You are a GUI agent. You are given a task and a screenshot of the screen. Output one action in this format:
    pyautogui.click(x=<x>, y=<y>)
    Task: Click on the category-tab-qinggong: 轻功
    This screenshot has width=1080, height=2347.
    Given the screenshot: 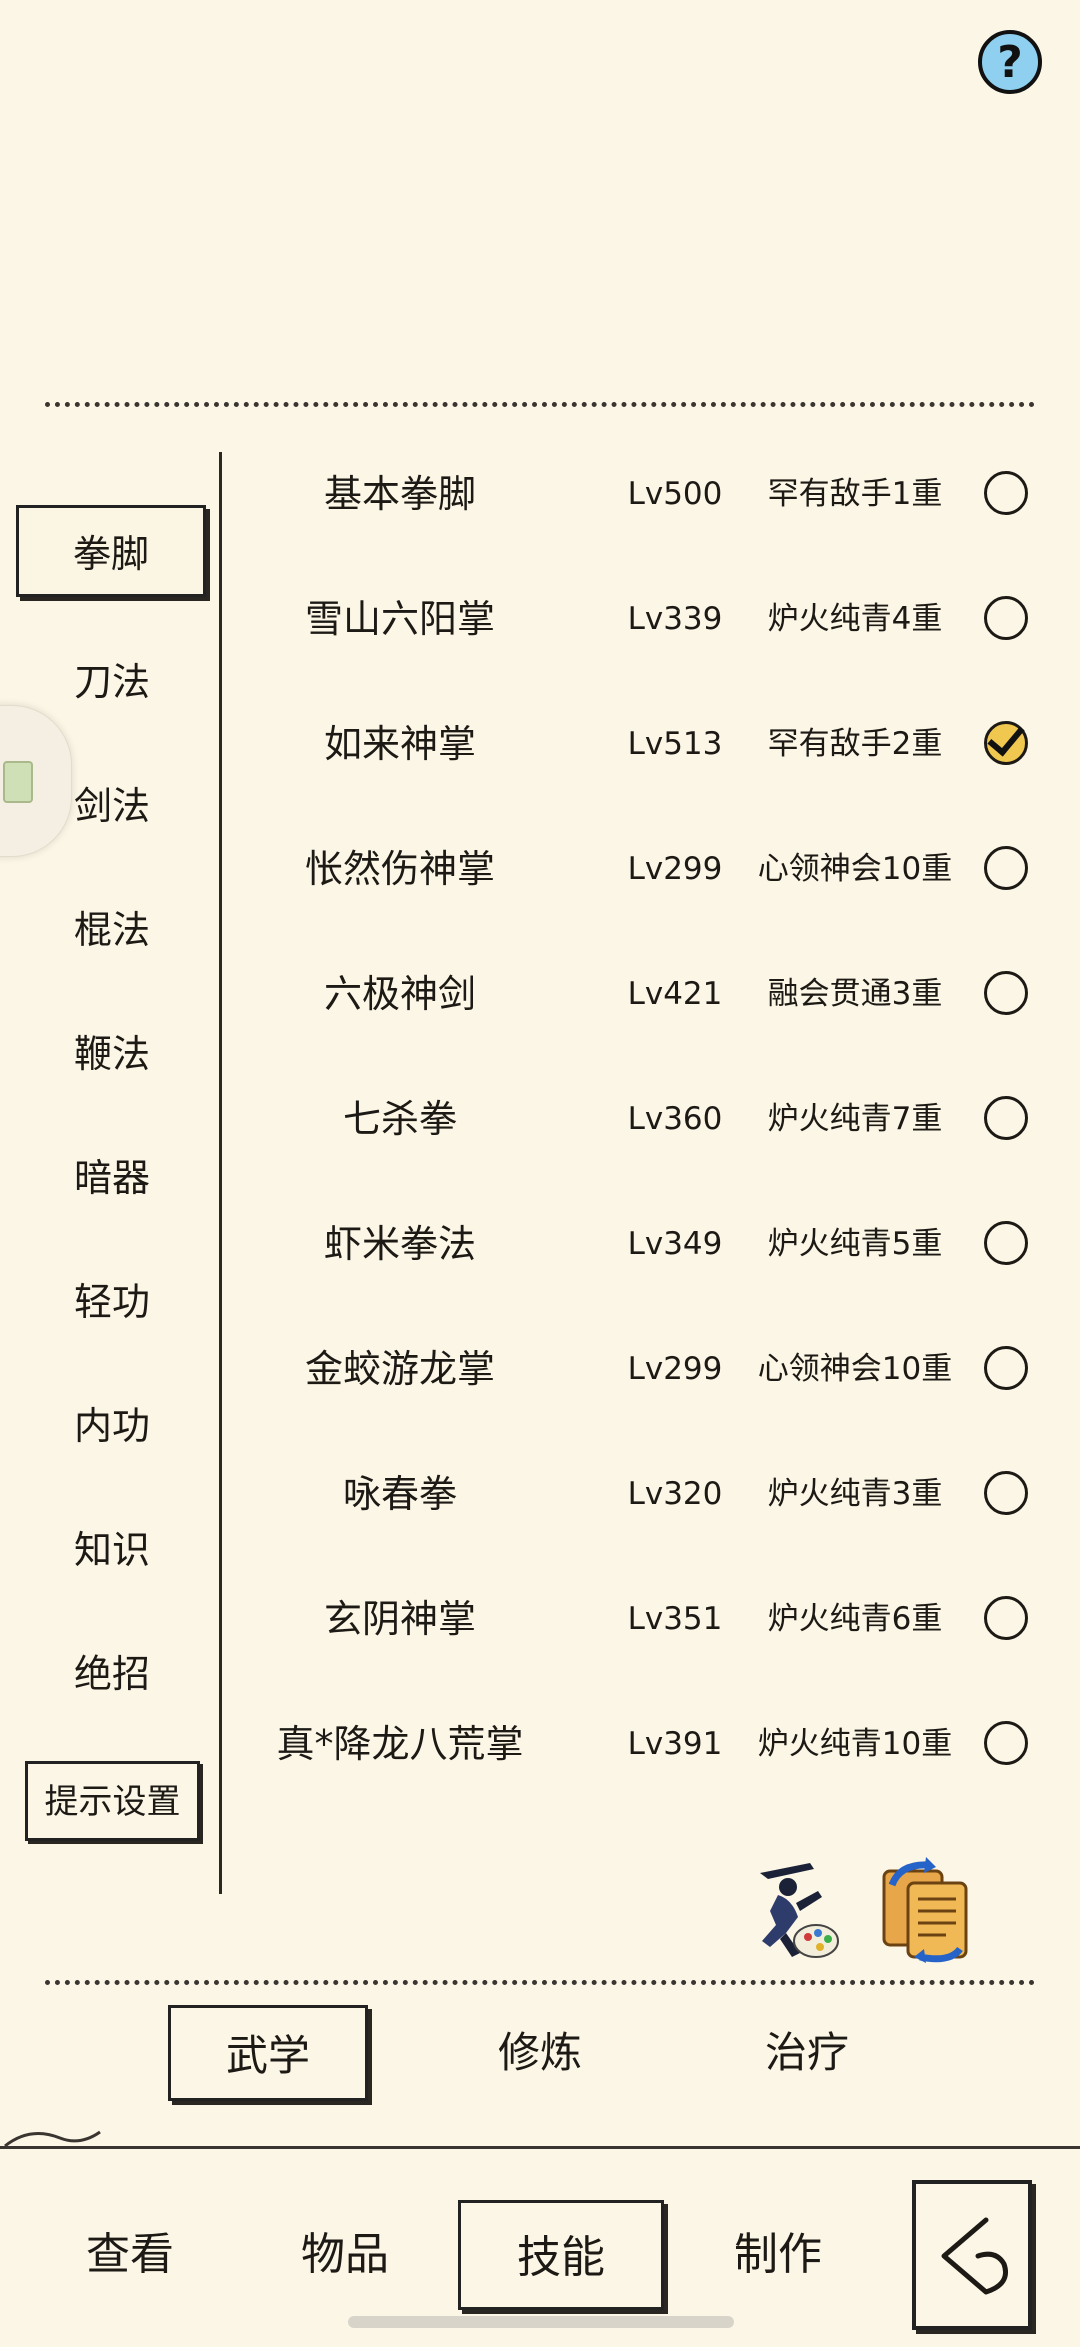 What is the action you would take?
    pyautogui.click(x=112, y=1302)
    